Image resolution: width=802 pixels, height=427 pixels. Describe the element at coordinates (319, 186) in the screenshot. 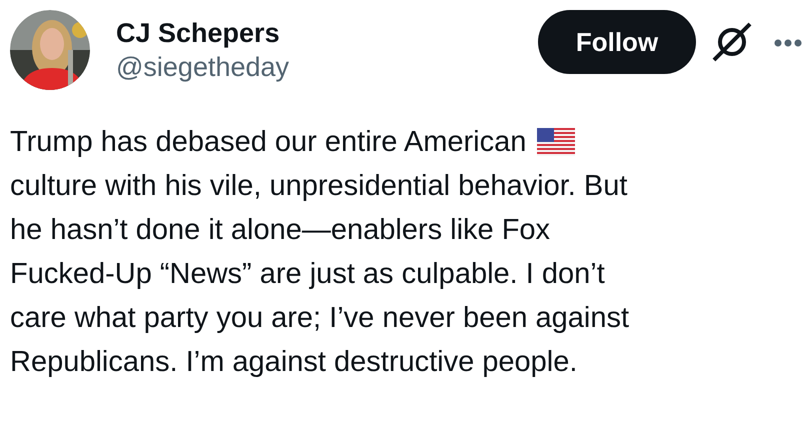

I see `tweet-text-line: culture with his vile, unpresidential behavior. But` at that location.